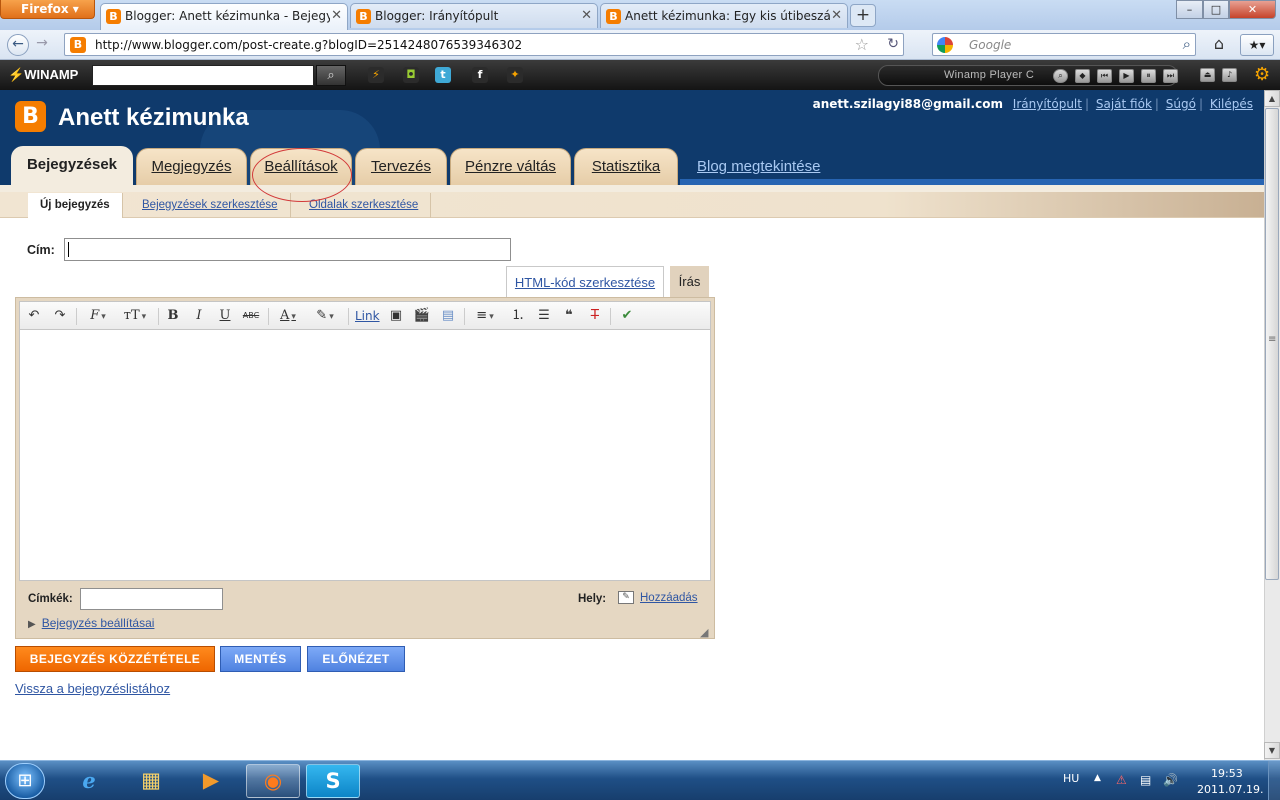 The height and width of the screenshot is (800, 1280). Describe the element at coordinates (60, 316) in the screenshot. I see `redo-icon: ↷` at that location.